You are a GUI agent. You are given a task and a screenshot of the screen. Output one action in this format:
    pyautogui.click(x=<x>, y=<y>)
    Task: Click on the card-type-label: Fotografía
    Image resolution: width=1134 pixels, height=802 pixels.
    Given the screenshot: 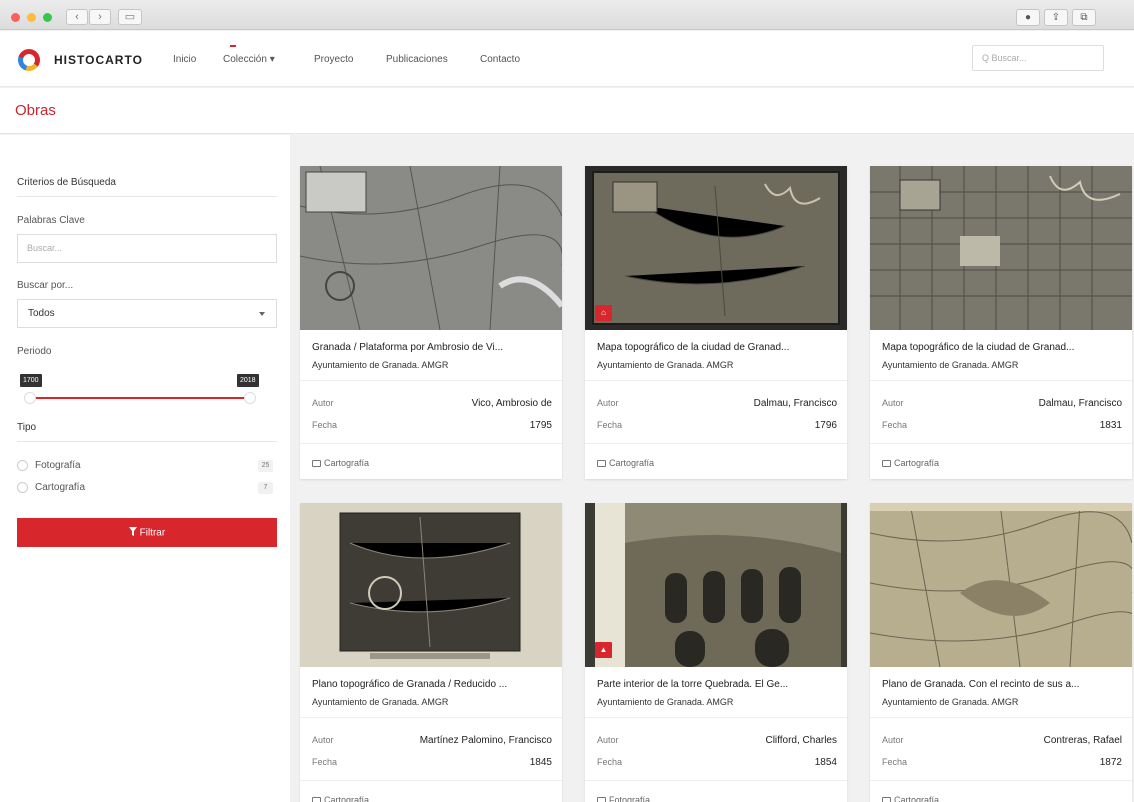 What is the action you would take?
    pyautogui.click(x=630, y=798)
    